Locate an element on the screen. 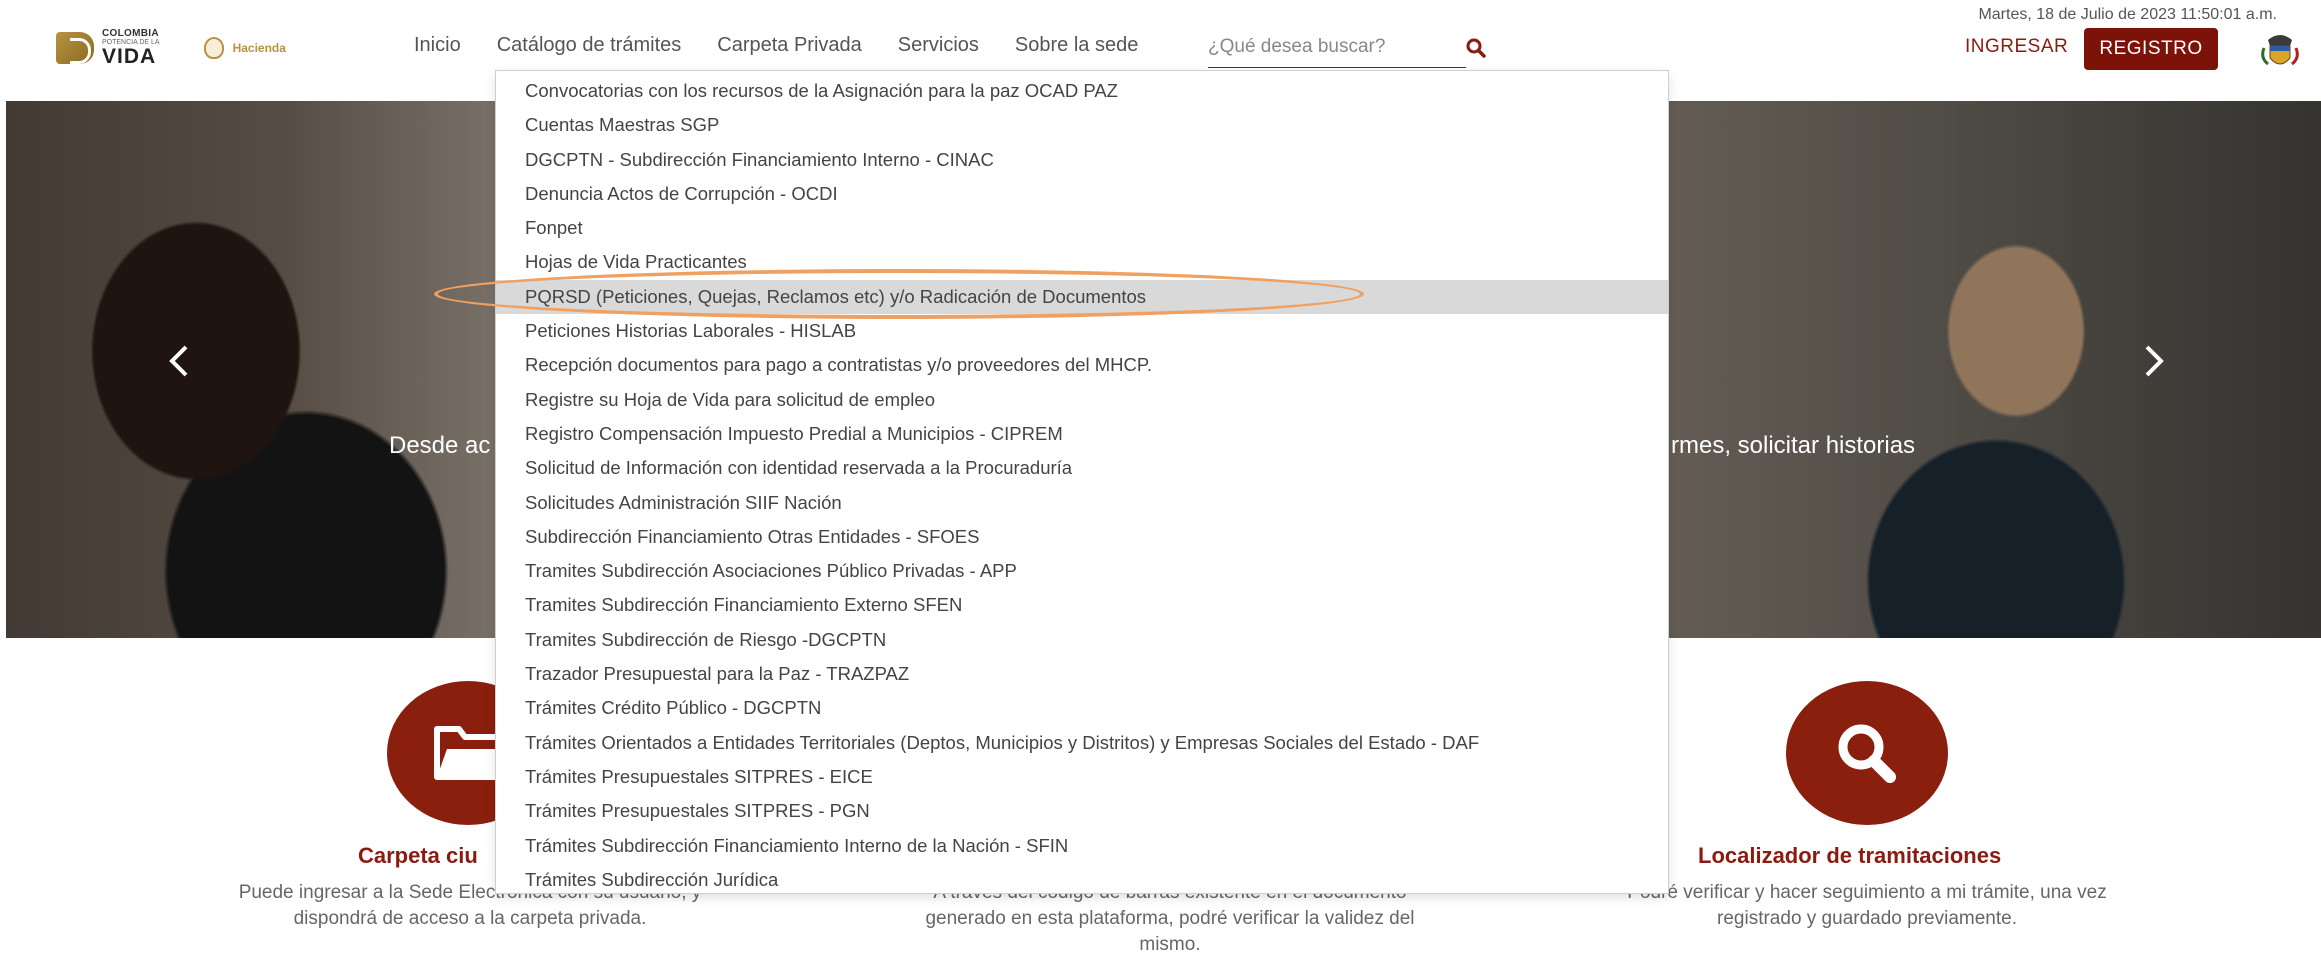 This screenshot has width=2321, height=971. hero-caption-left: Desde ac is located at coordinates (440, 445).